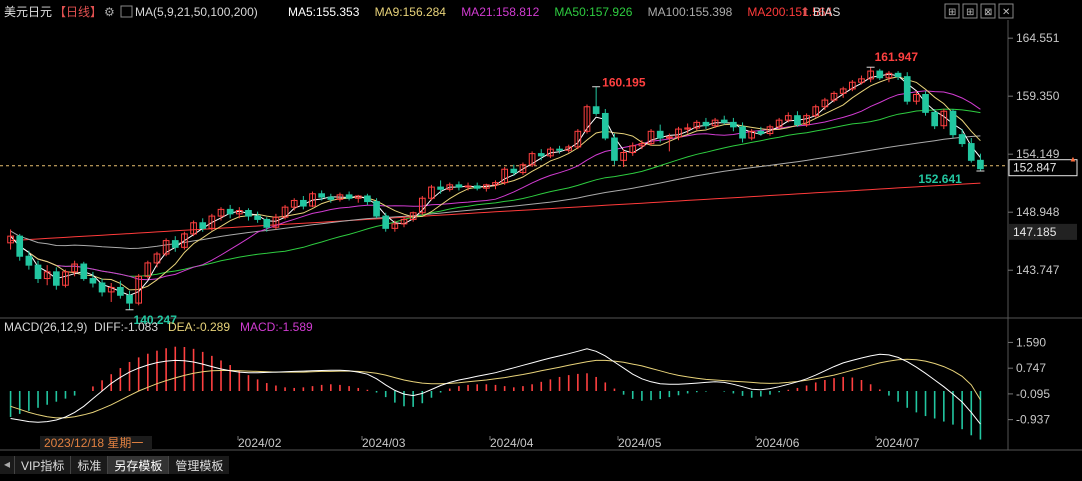 The image size is (1082, 481). What do you see at coordinates (78, 12) in the screenshot?
I see `period-label: 【日线】` at bounding box center [78, 12].